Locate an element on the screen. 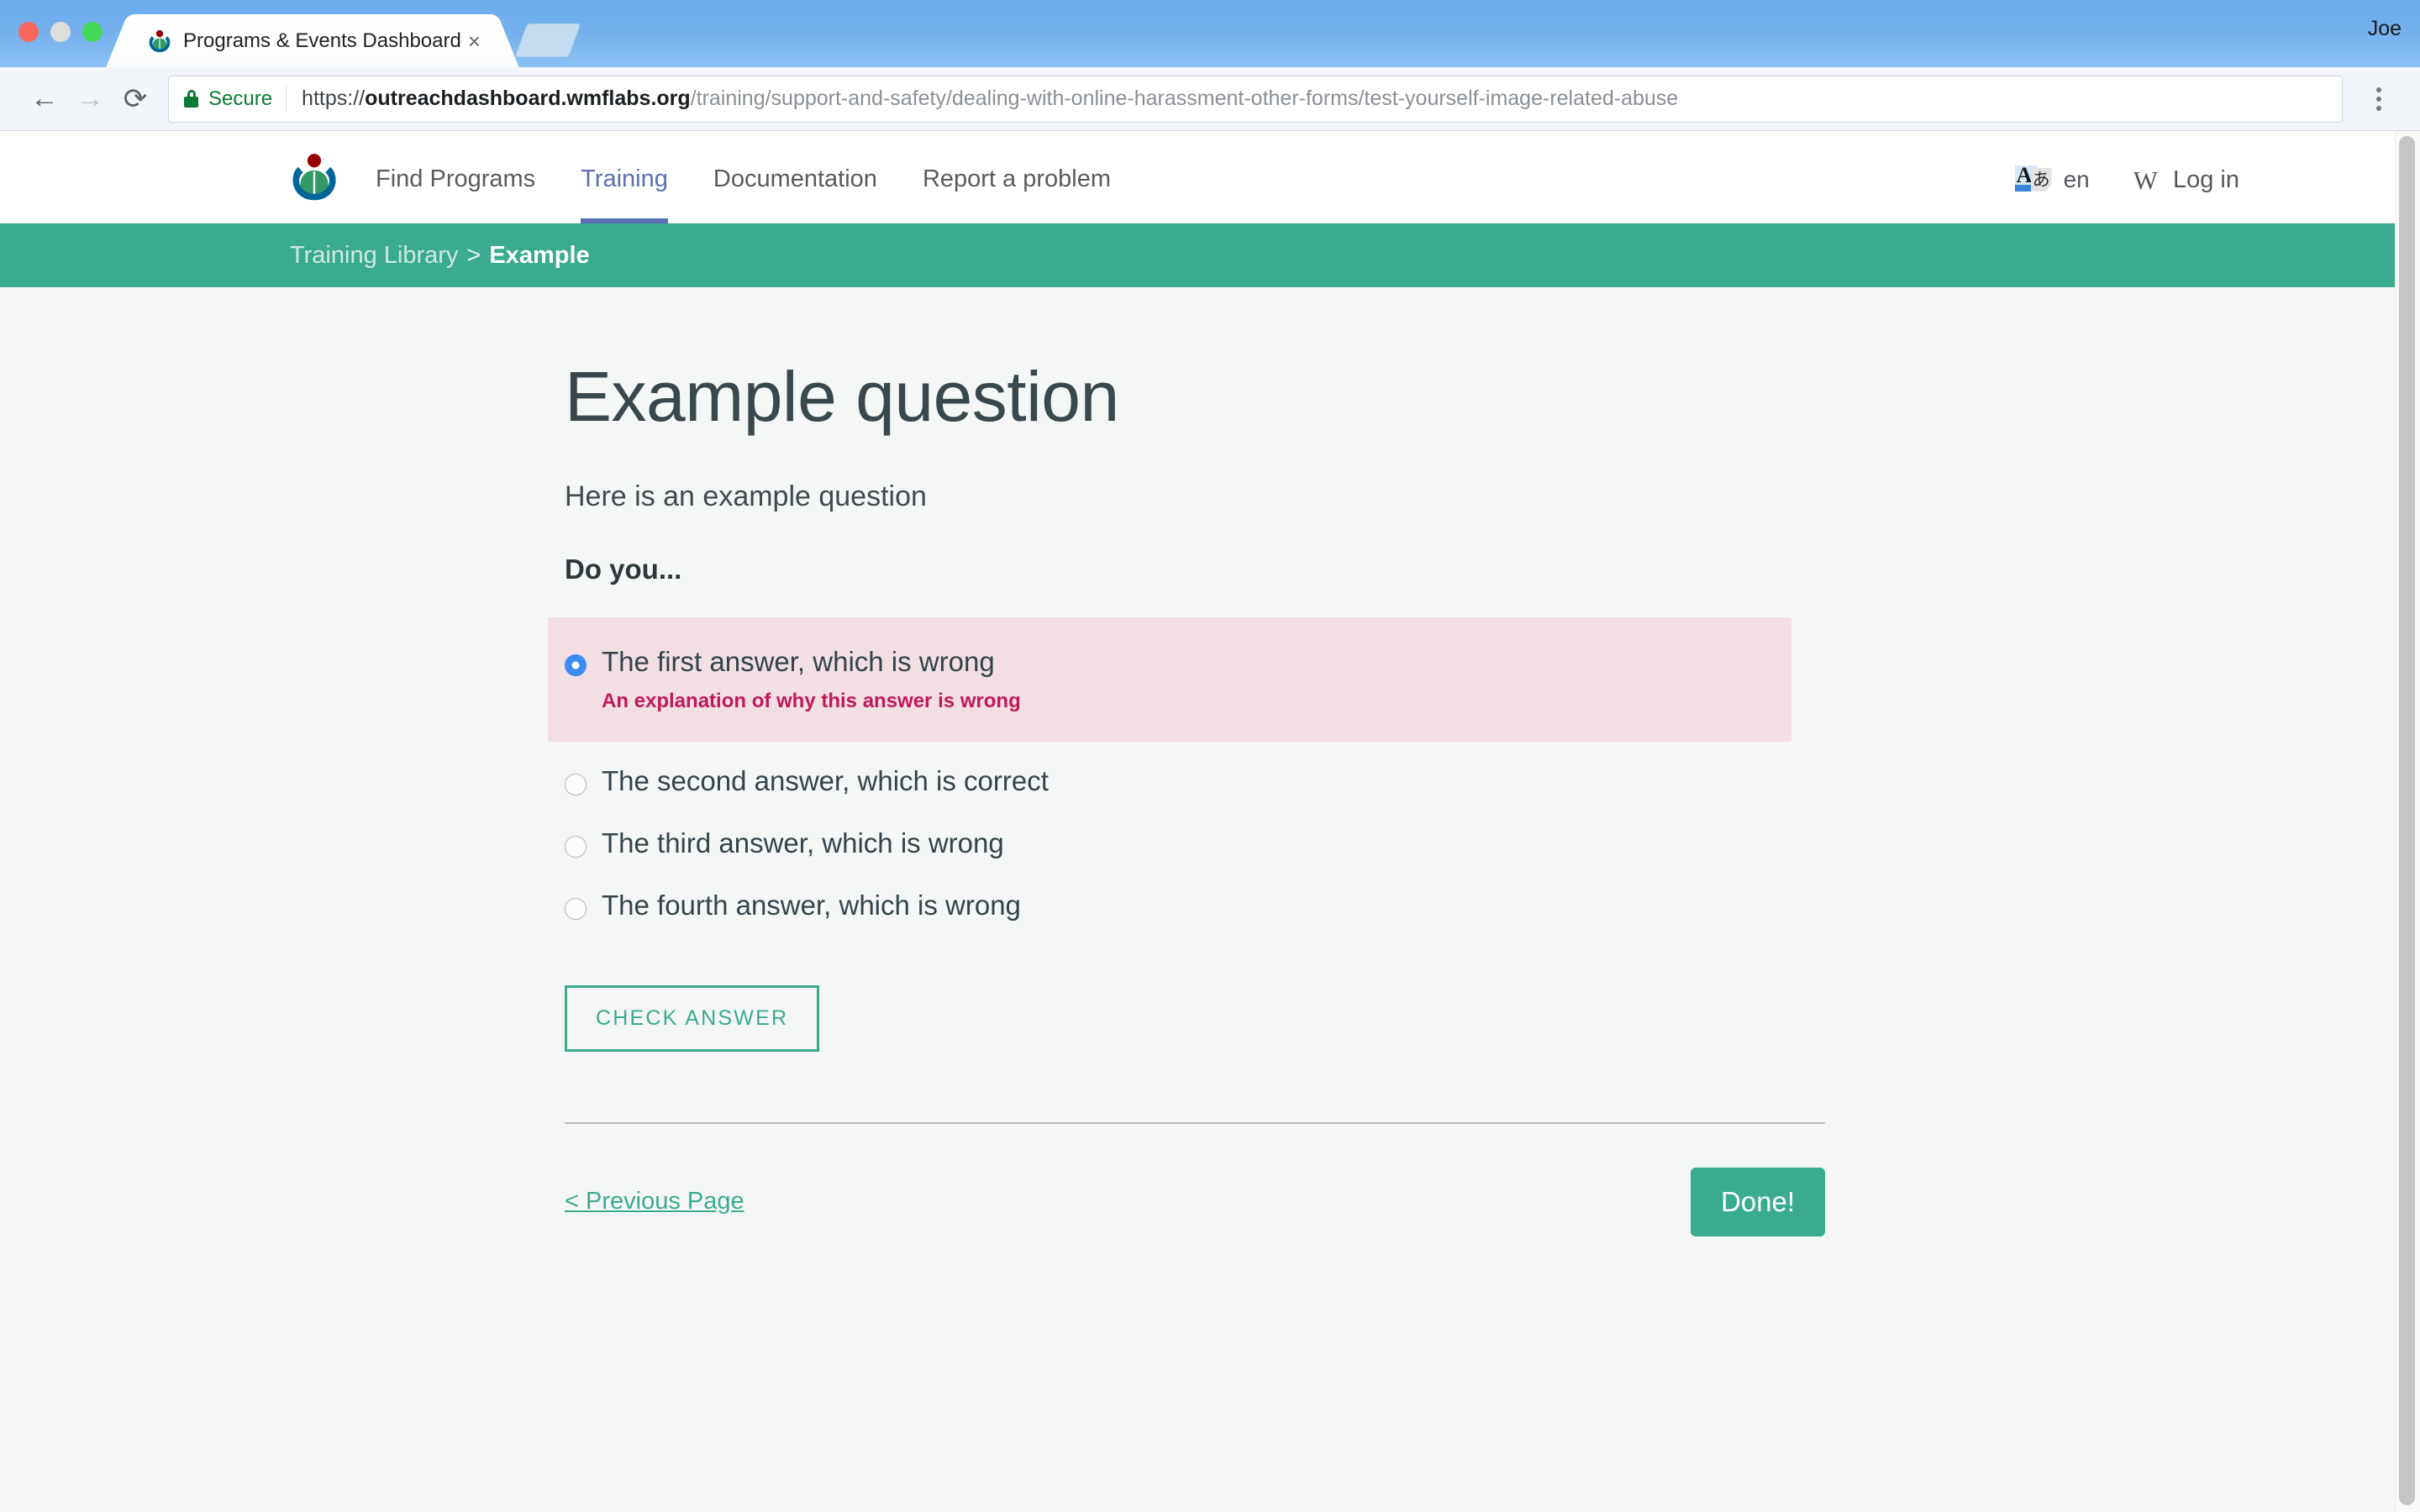 The width and height of the screenshot is (2420, 1512). footer-divider is located at coordinates (1195, 1122).